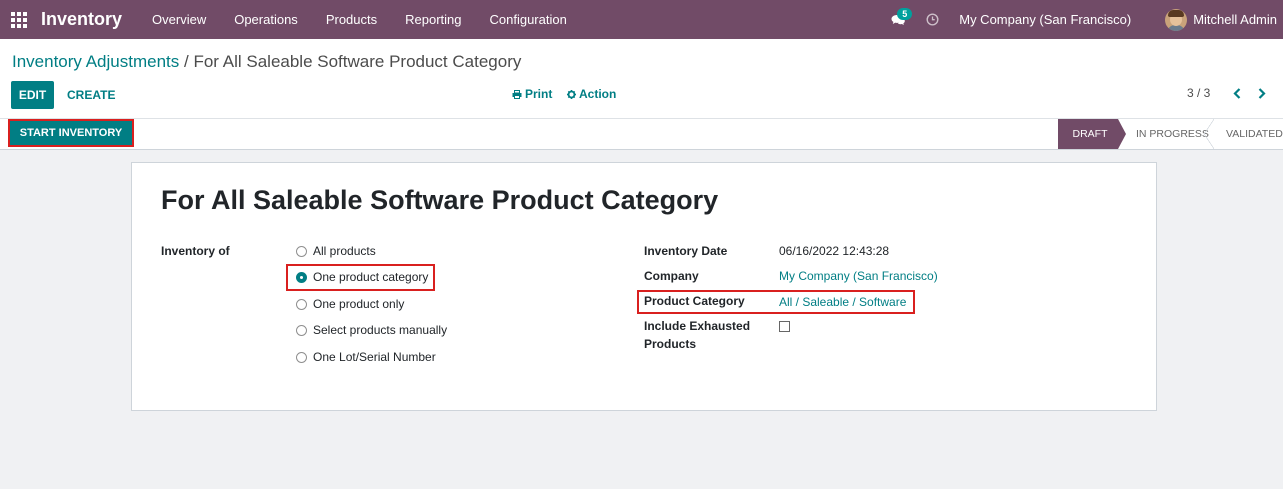 This screenshot has width=1283, height=489. I want to click on clock-icon, so click(932, 19).